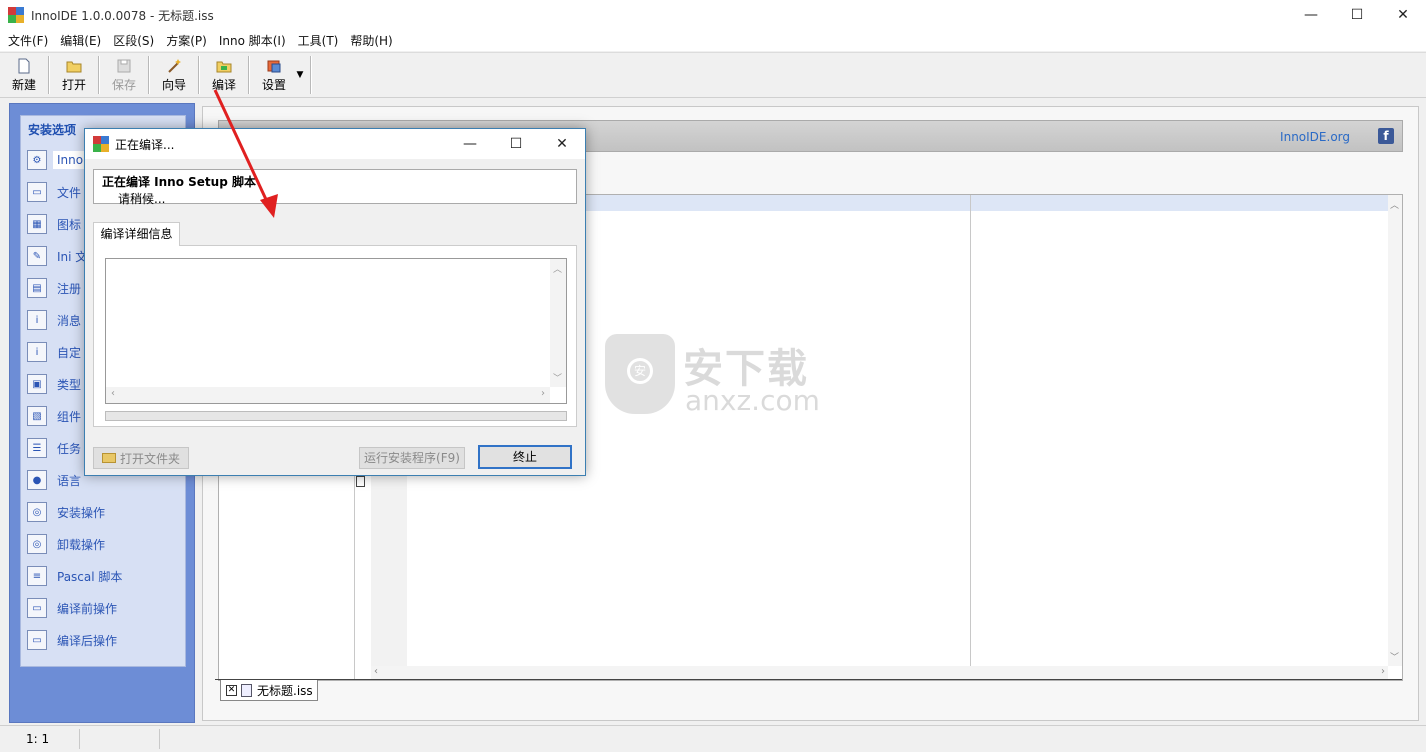 This screenshot has width=1426, height=752. What do you see at coordinates (557, 268) in the screenshot?
I see `log-scroll-up-icon: ︿` at bounding box center [557, 268].